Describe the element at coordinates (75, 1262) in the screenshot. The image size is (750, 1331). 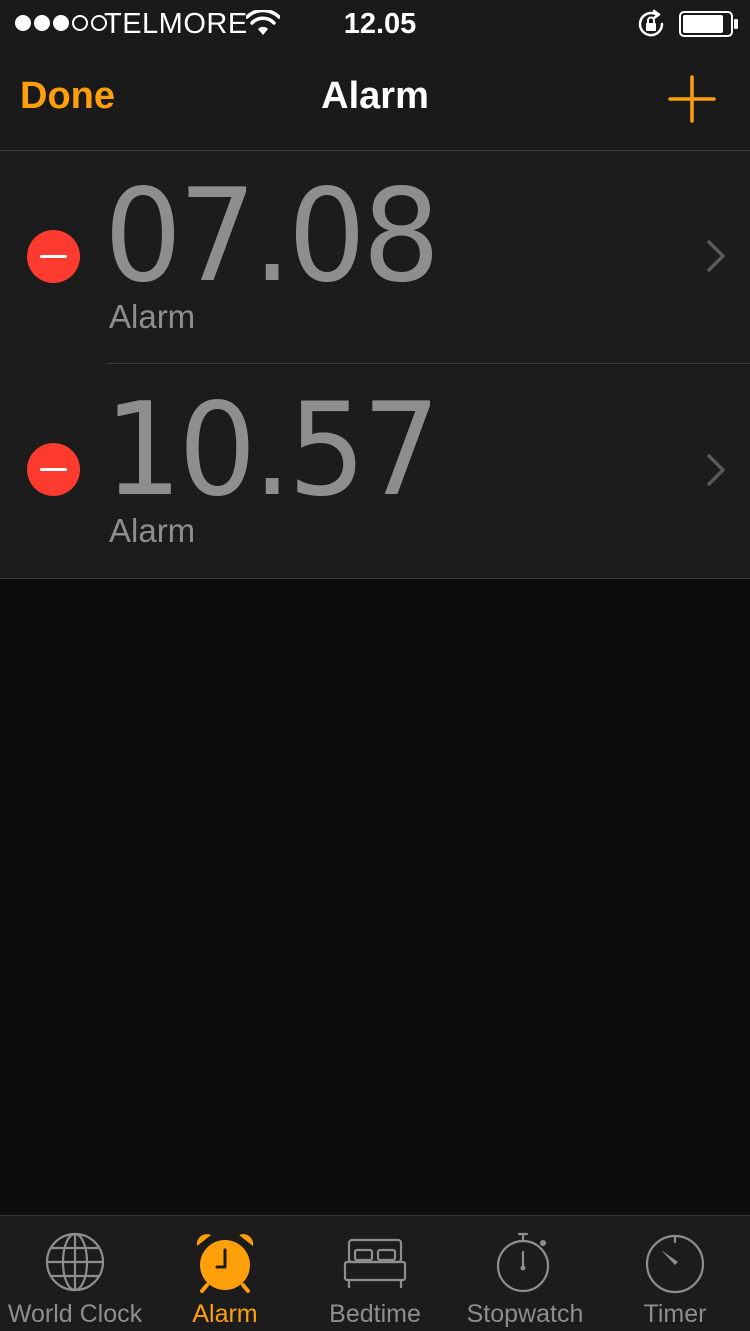
I see `globe-icon` at that location.